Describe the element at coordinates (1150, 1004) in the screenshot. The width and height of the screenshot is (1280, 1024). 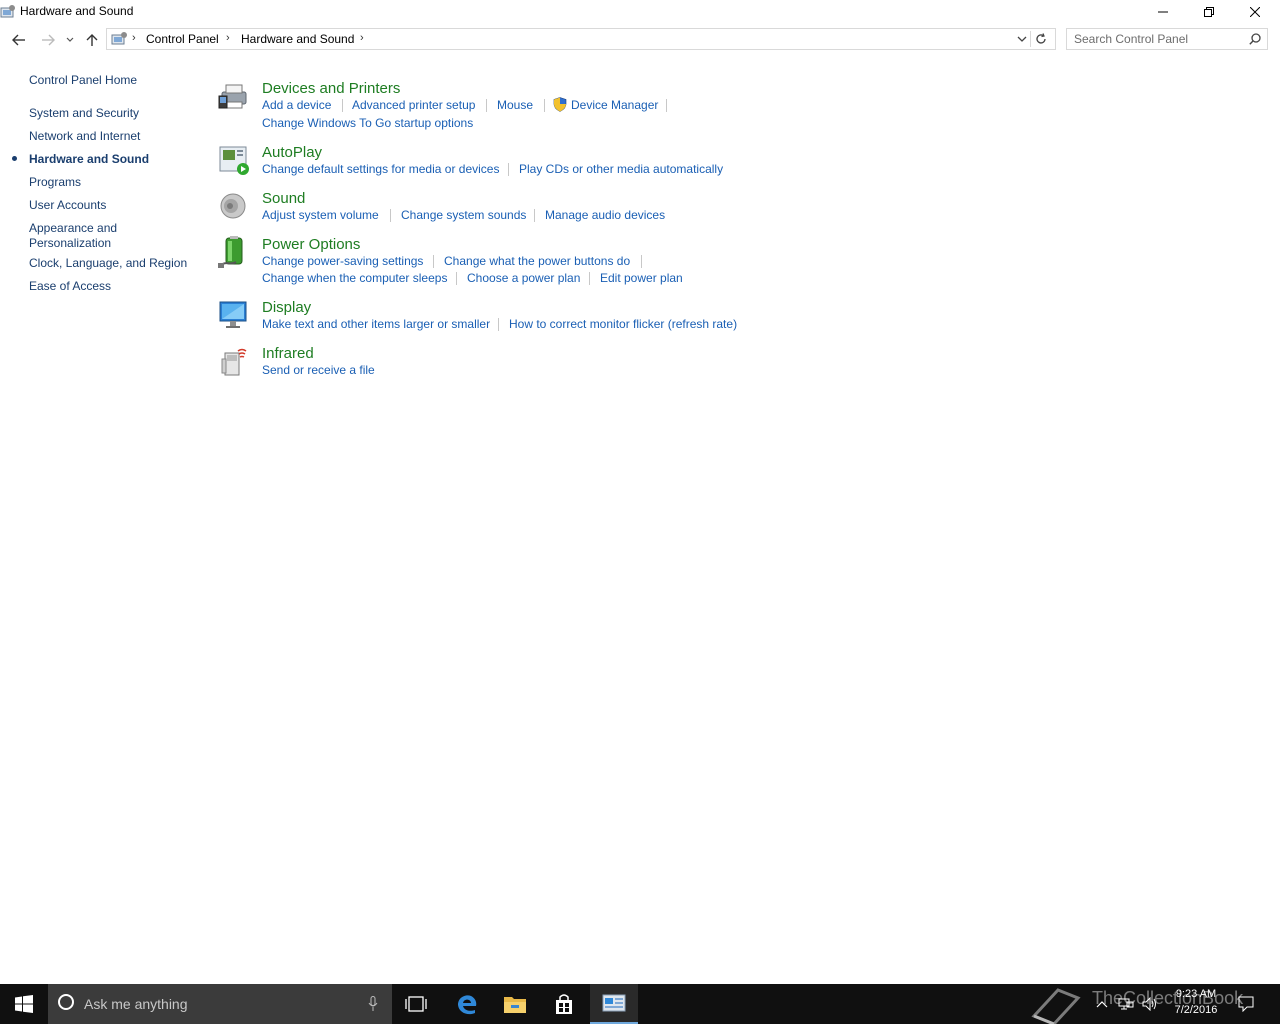
I see `volume-icon` at that location.